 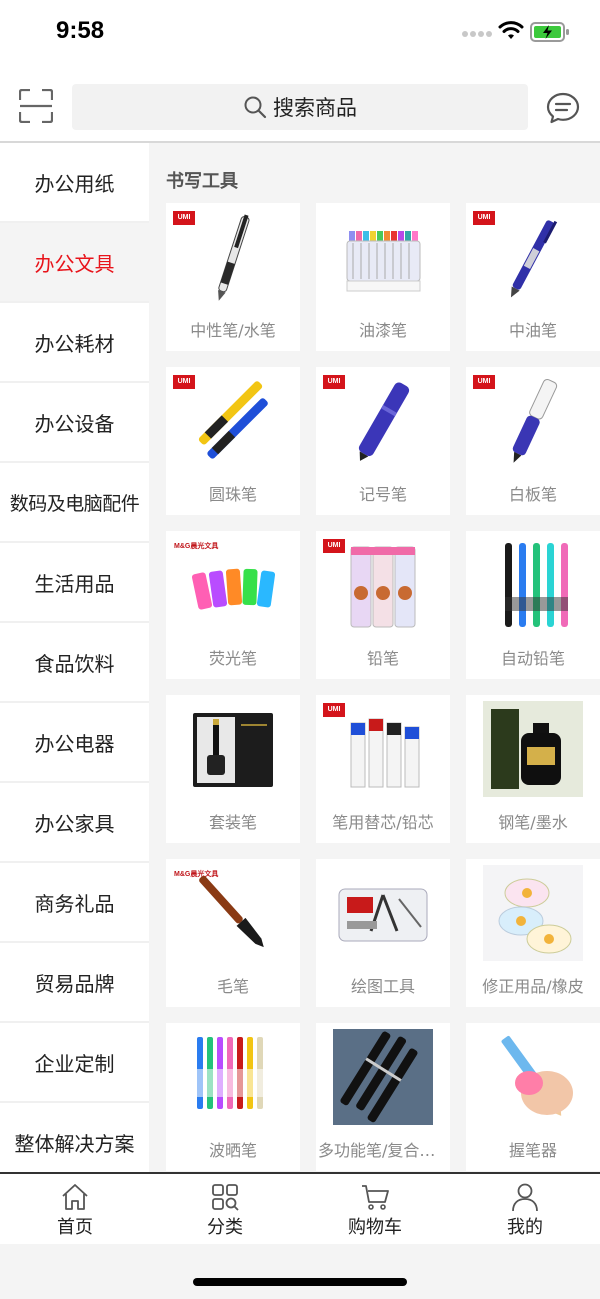 I want to click on search-input: 搜索商品, so click(x=300, y=107).